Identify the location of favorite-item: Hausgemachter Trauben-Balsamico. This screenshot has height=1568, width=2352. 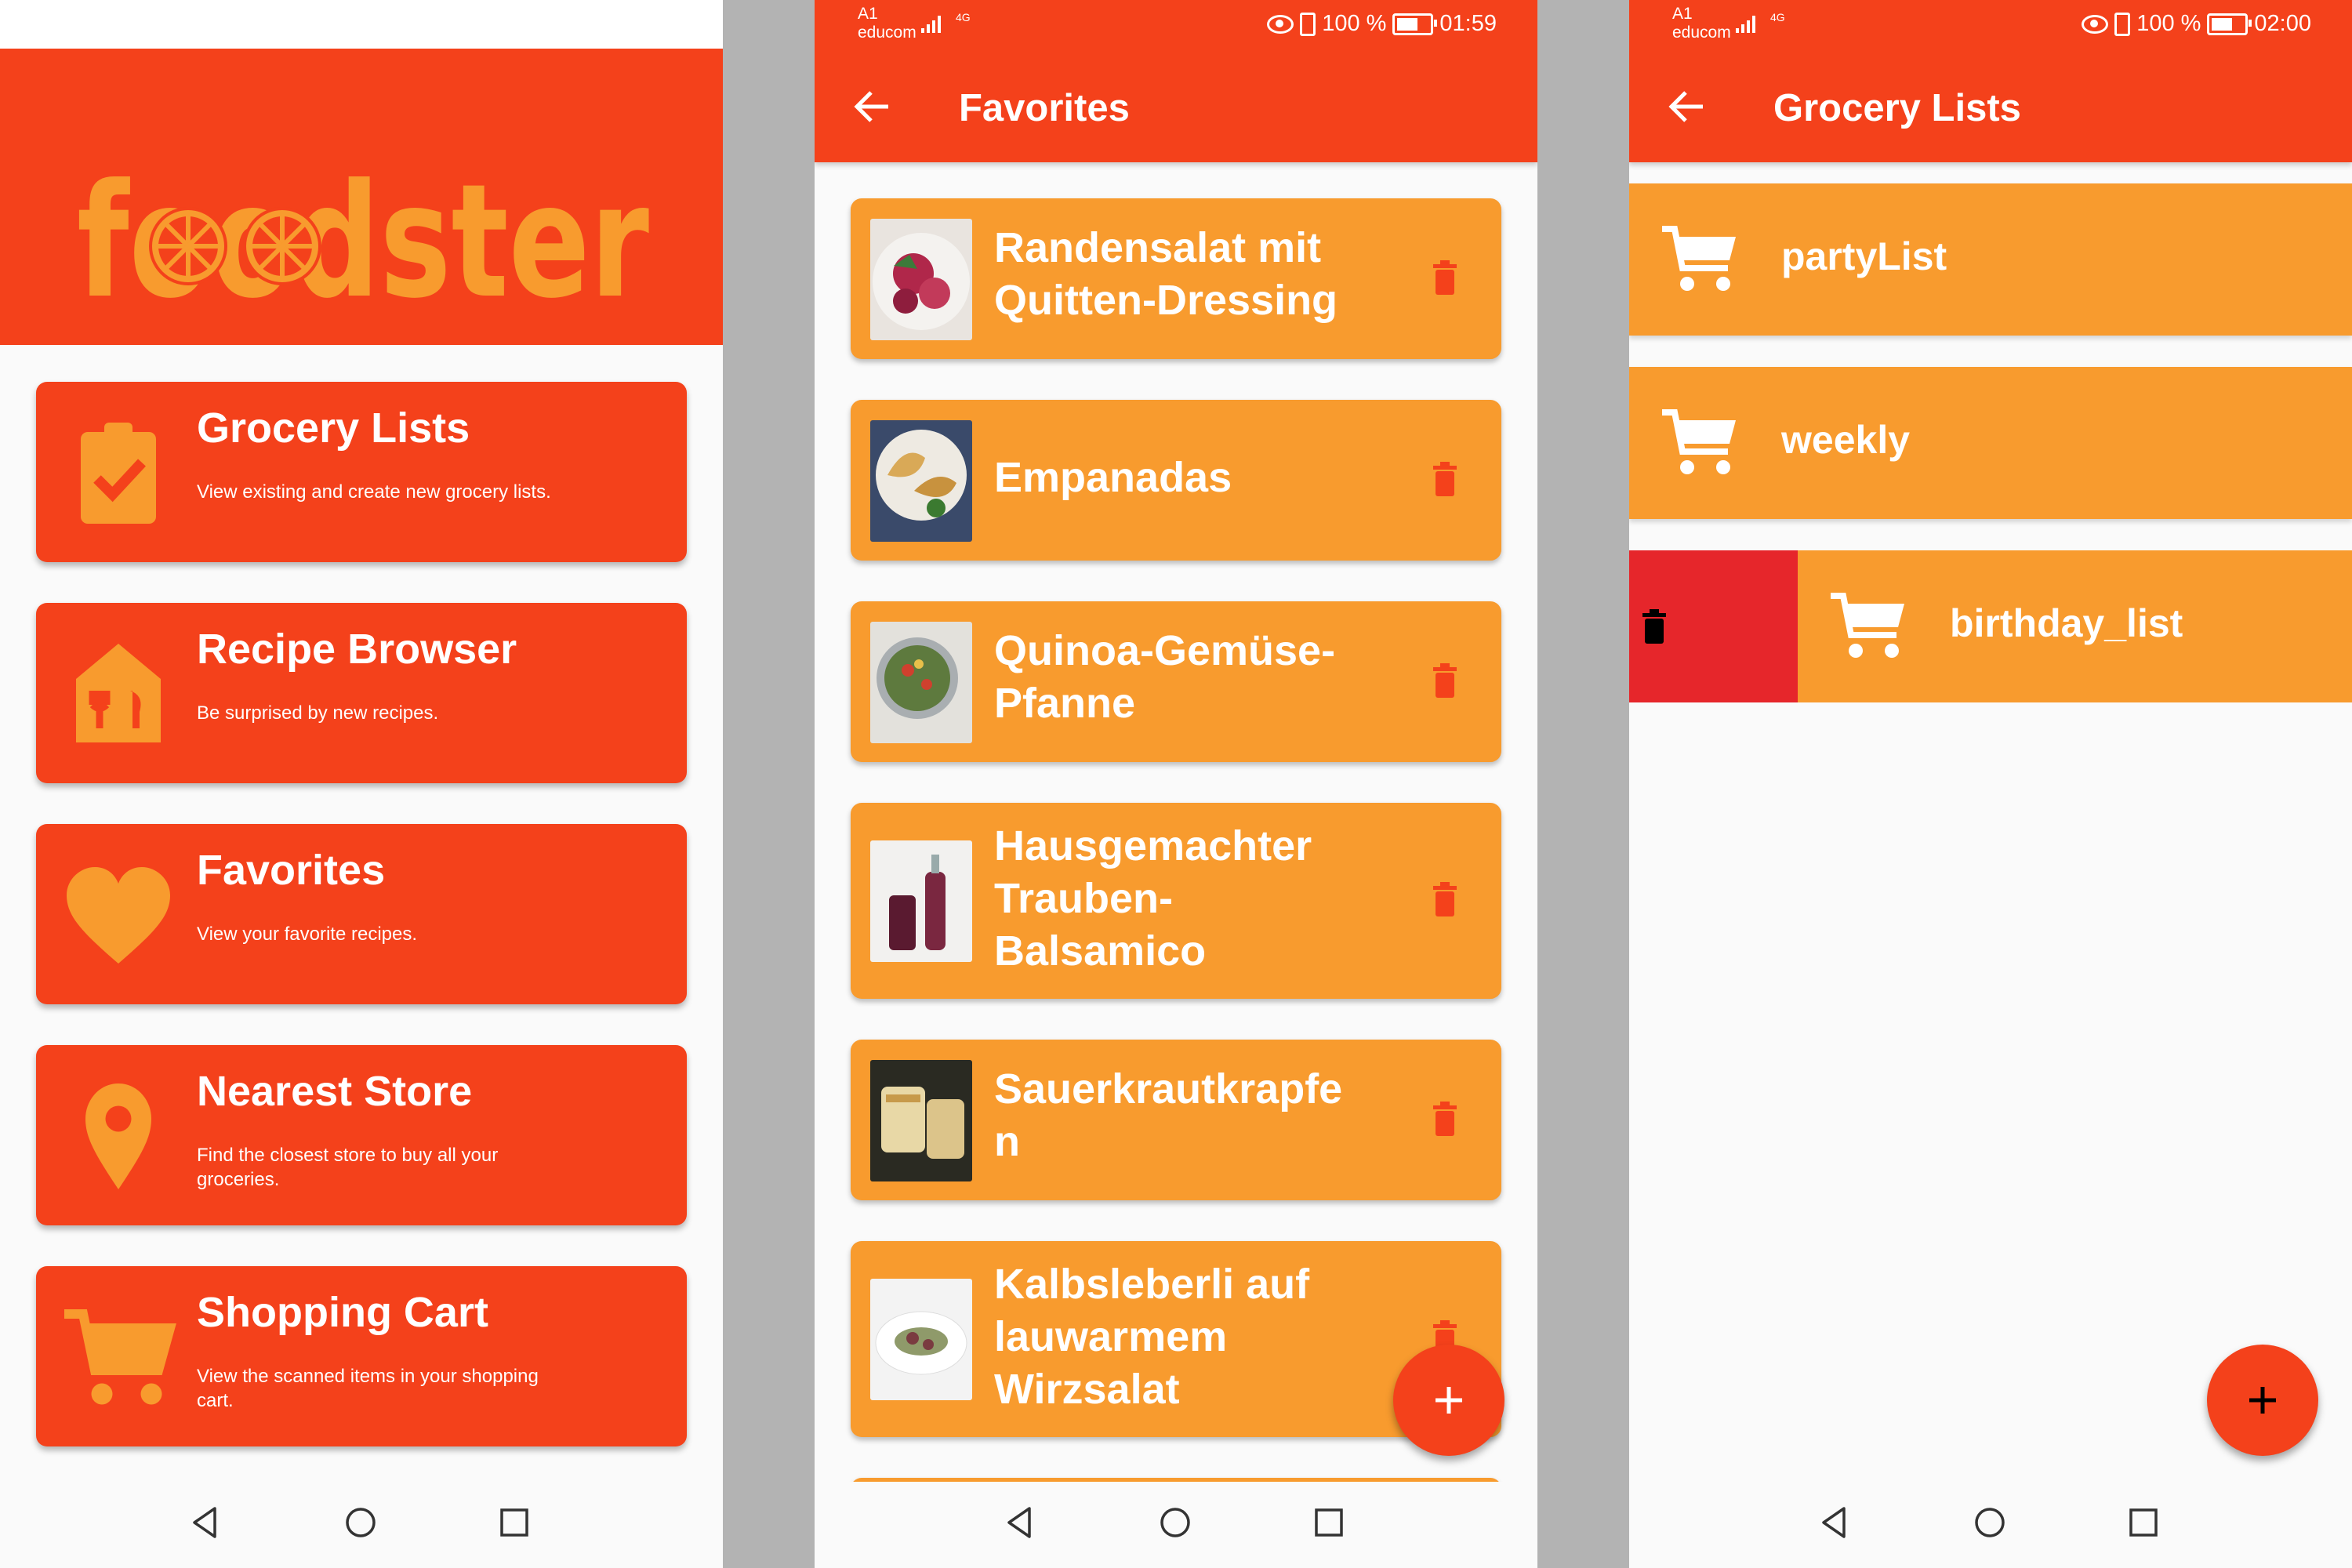
(1176, 901).